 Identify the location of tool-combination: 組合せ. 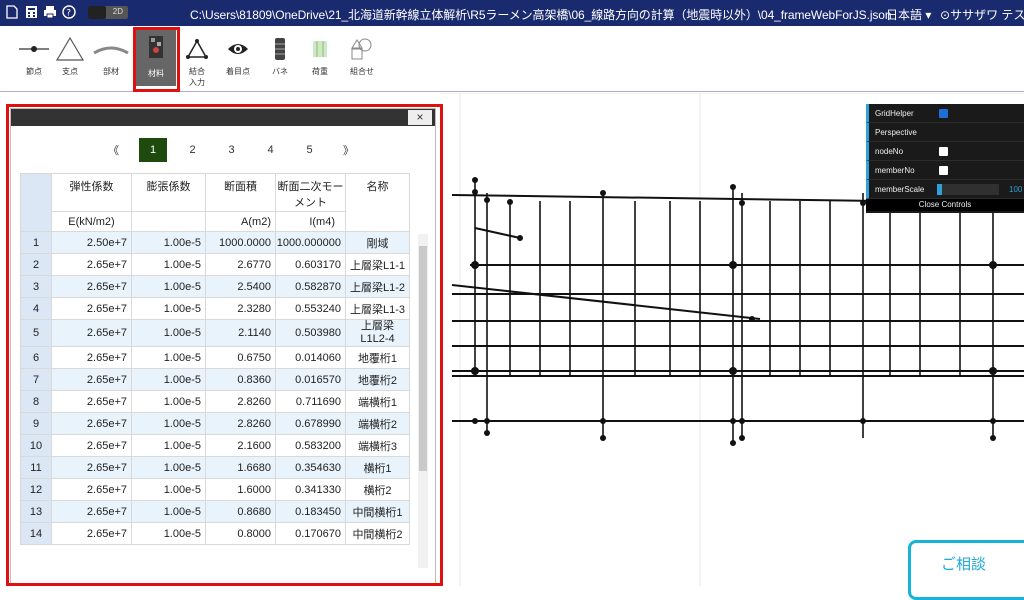
(362, 55).